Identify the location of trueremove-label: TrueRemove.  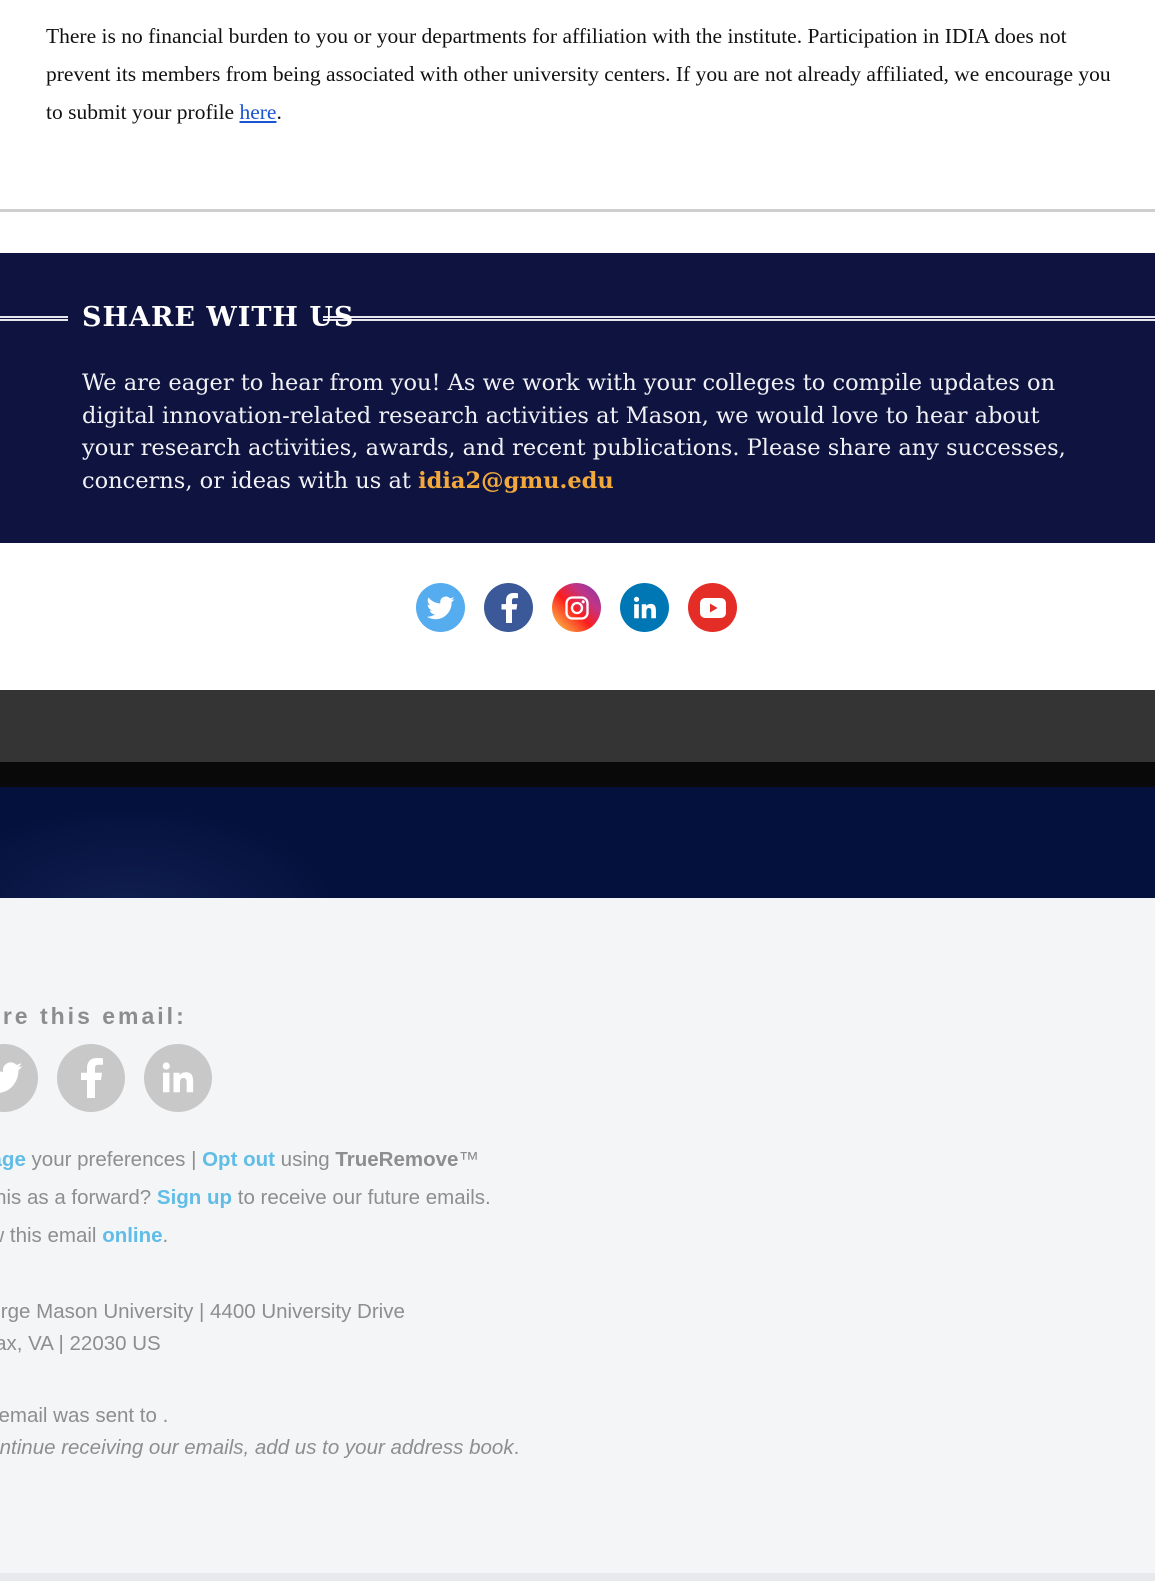
(397, 1159).